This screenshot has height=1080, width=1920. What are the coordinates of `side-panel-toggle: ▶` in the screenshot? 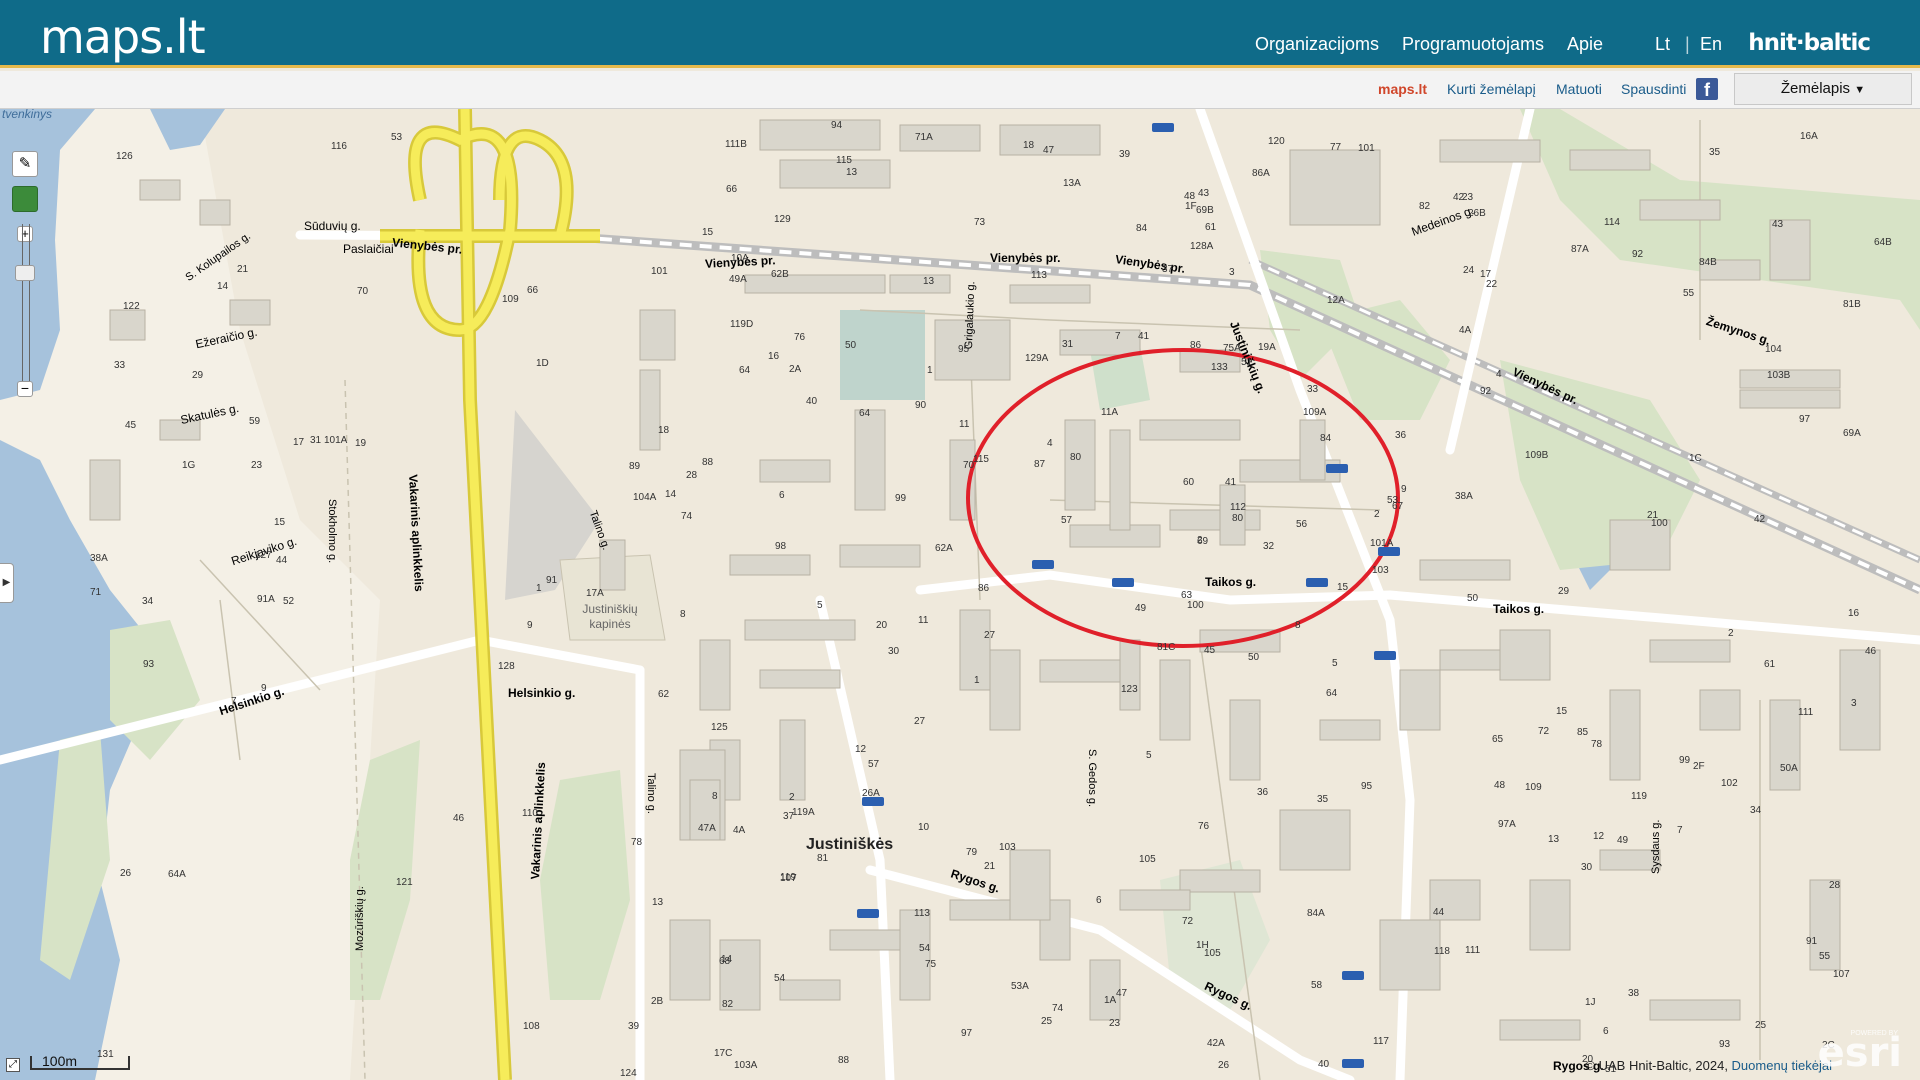 It's located at (7, 583).